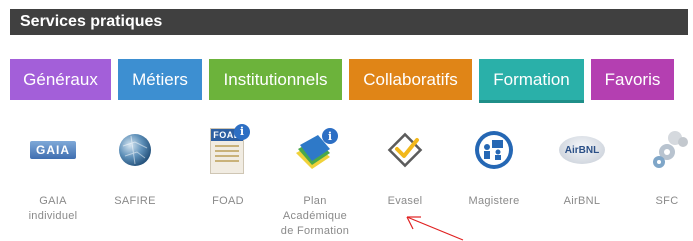 The width and height of the screenshot is (693, 241). I want to click on gaia-logo-text: GAIA, so click(53, 150).